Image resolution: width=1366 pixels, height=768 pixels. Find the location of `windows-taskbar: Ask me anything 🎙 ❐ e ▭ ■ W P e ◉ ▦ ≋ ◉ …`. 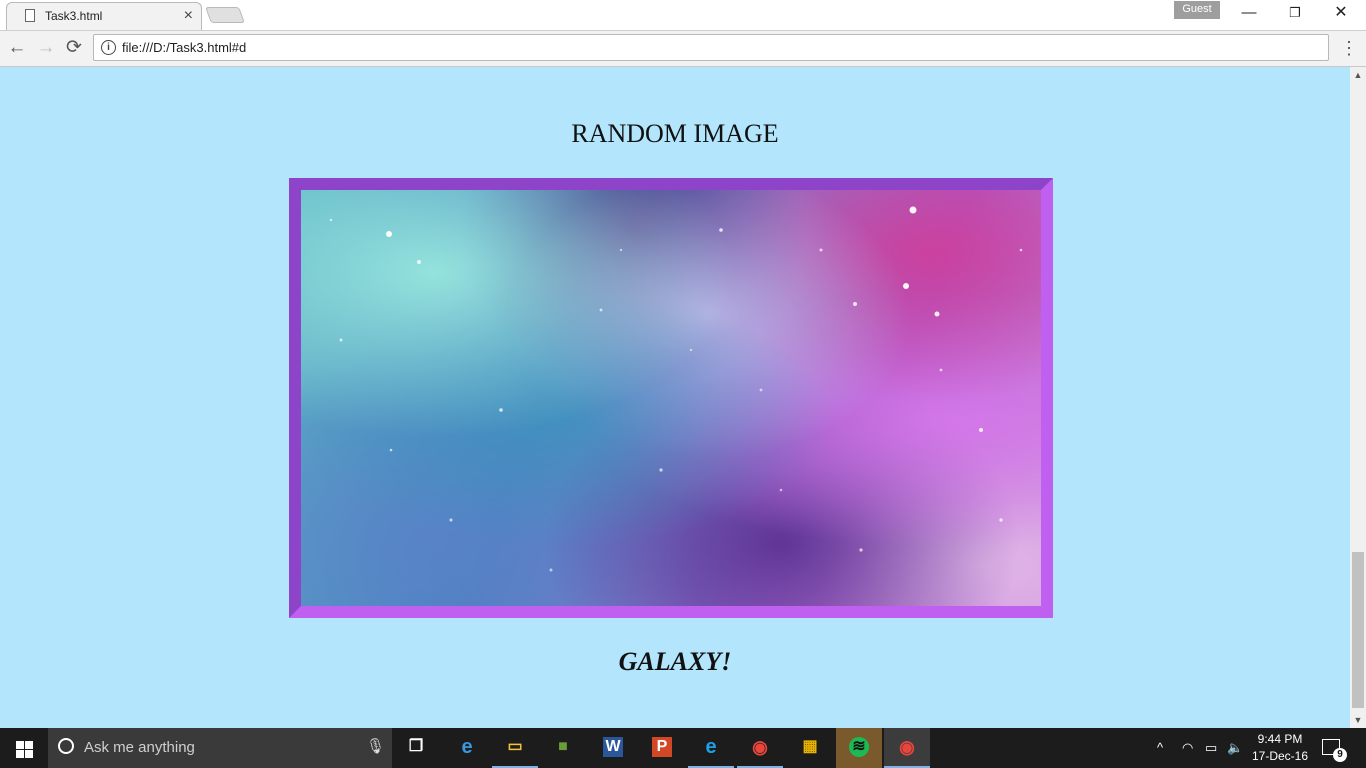

windows-taskbar: Ask me anything 🎙 ❐ e ▭ ■ W P e ◉ ▦ ≋ ◉ … is located at coordinates (683, 748).